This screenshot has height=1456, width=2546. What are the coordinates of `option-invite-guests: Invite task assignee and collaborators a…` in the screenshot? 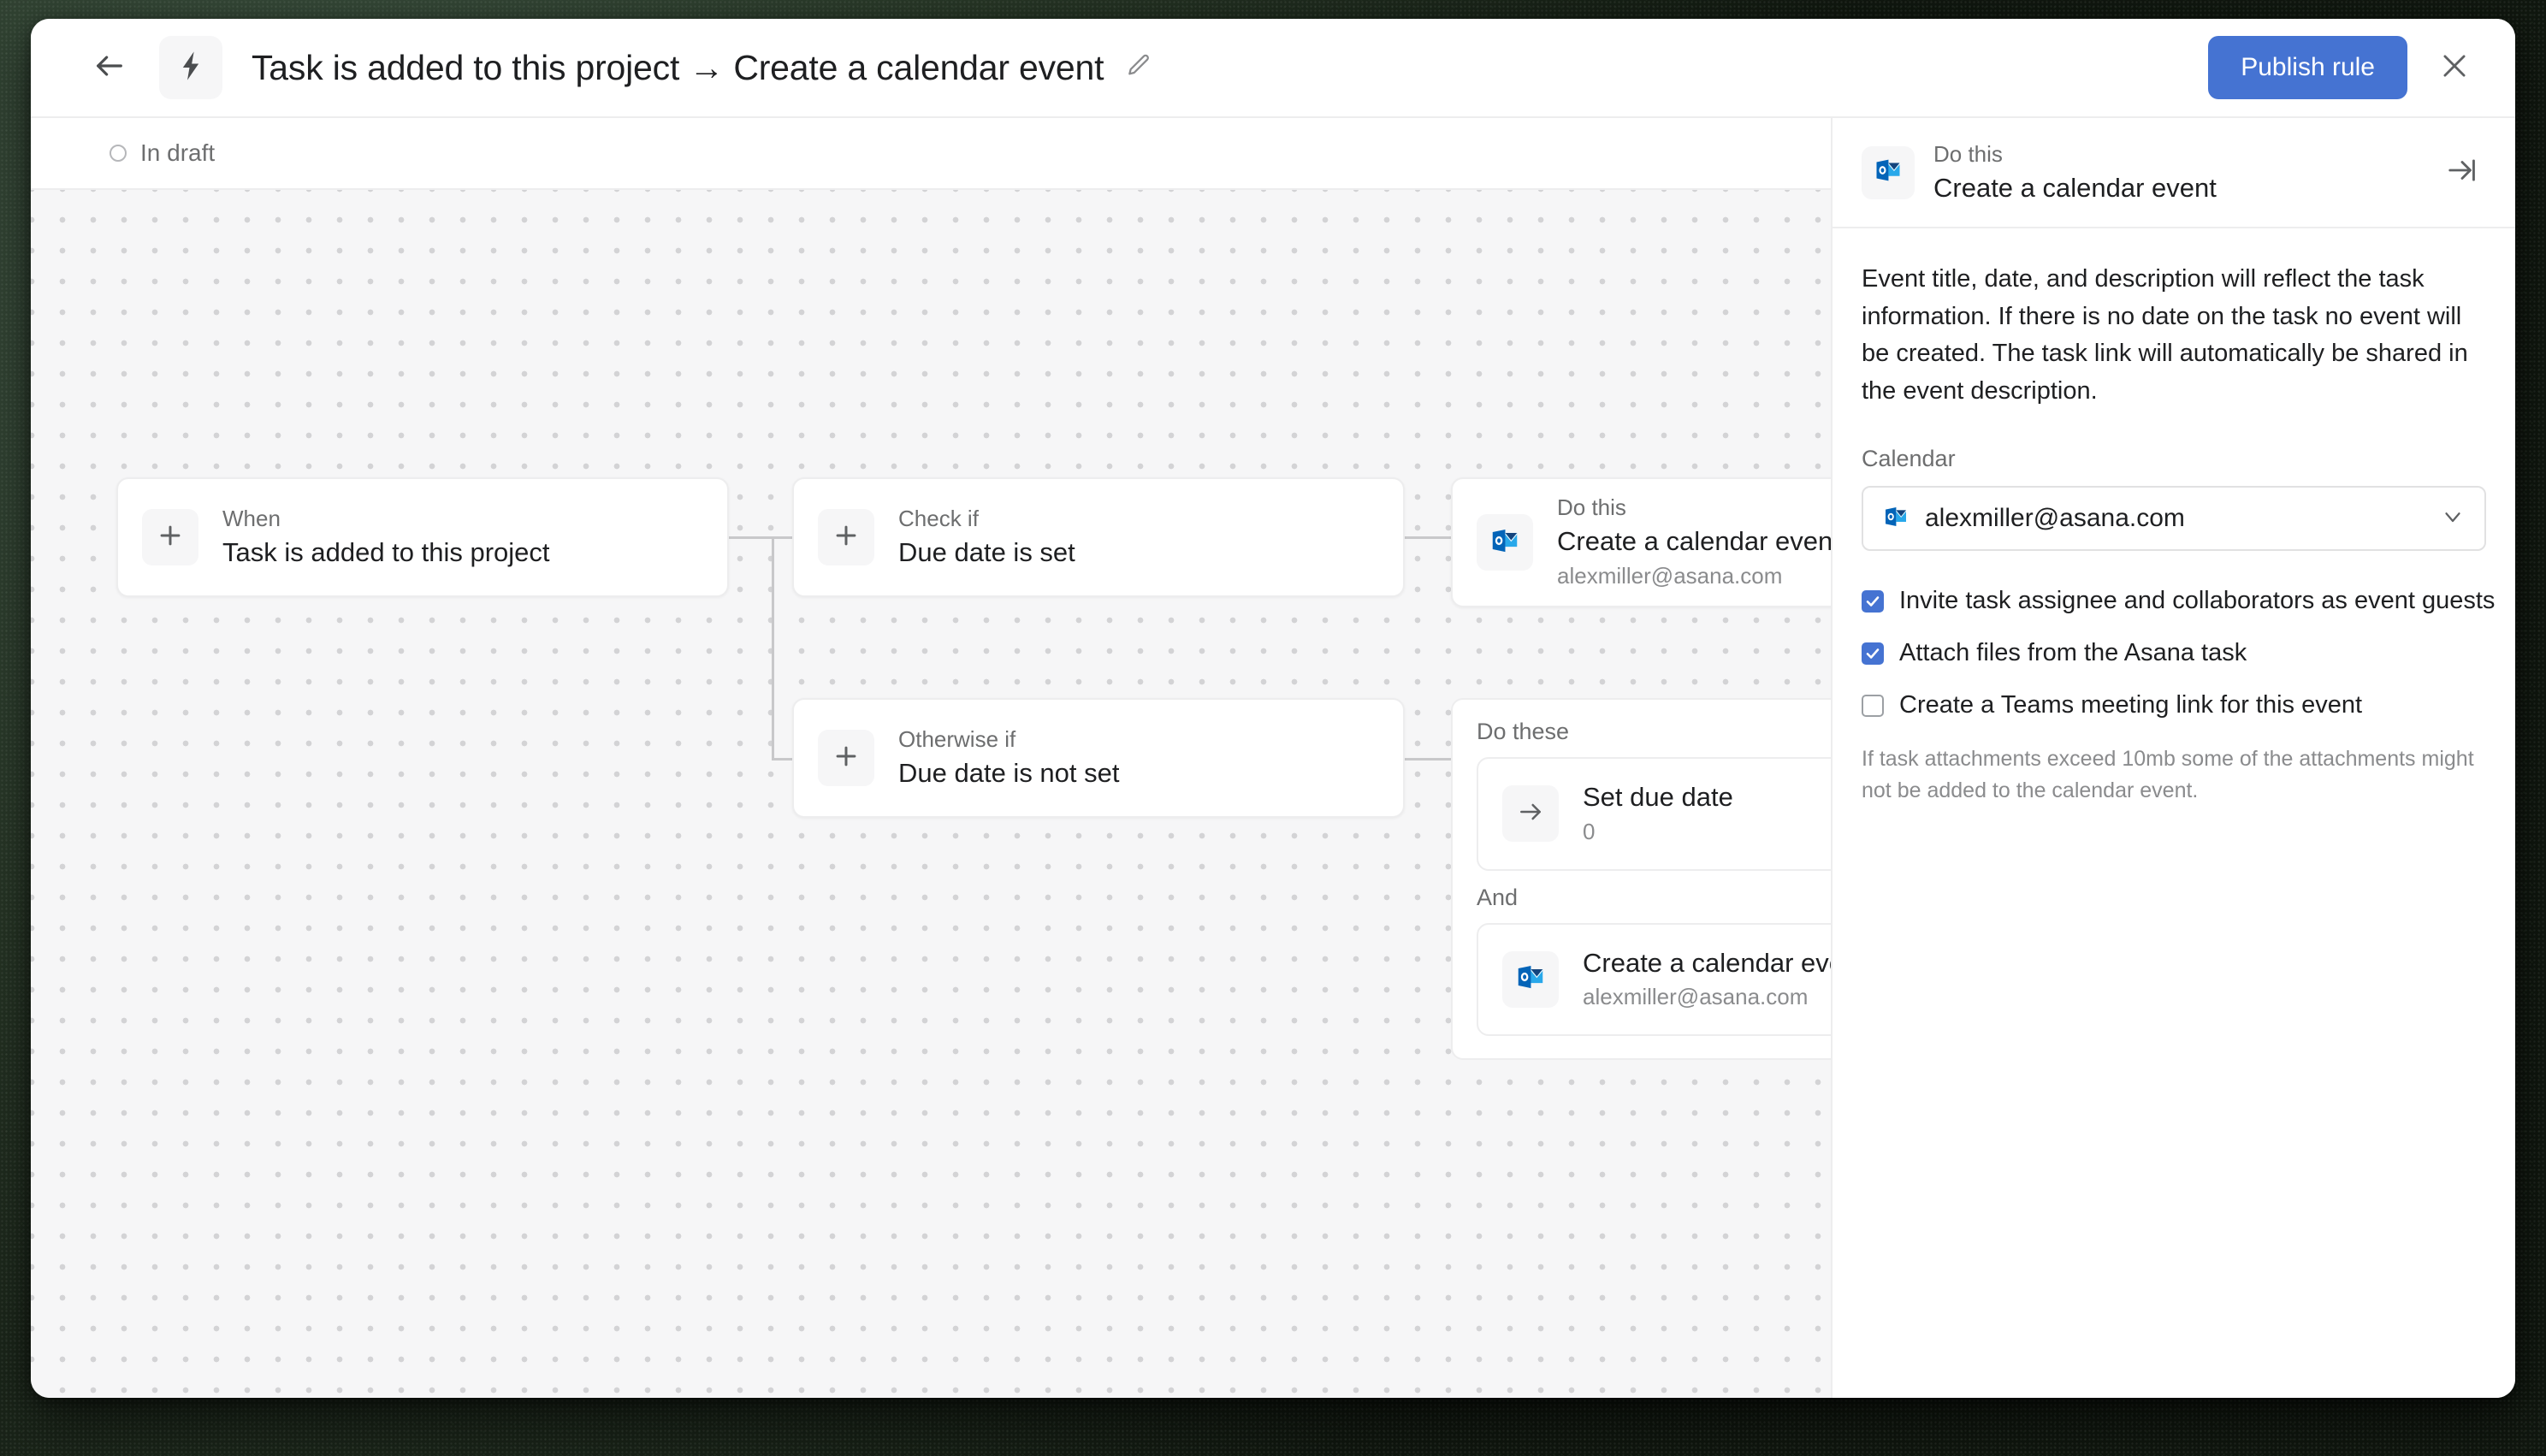 It's located at (2178, 601).